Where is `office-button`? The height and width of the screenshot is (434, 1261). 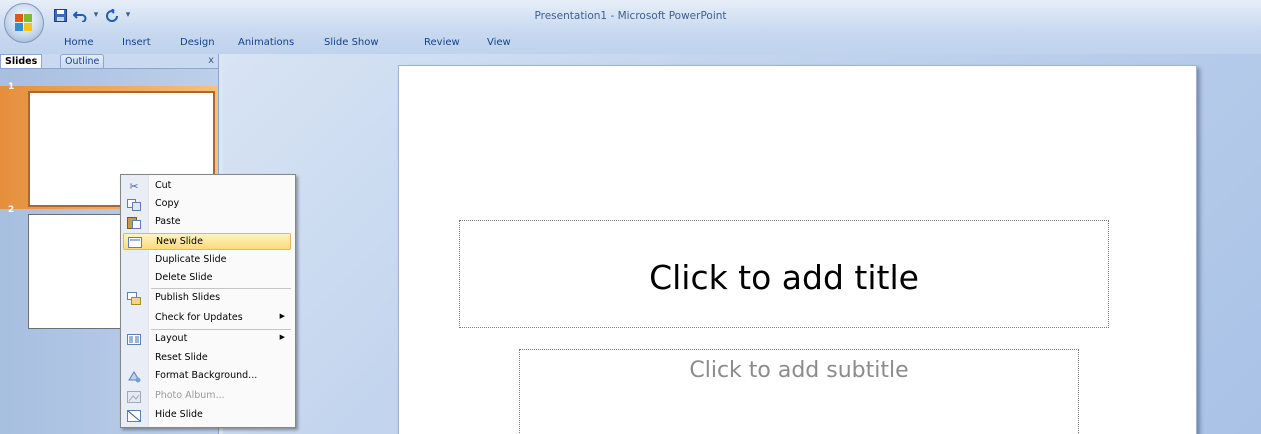
office-button is located at coordinates (24, 23).